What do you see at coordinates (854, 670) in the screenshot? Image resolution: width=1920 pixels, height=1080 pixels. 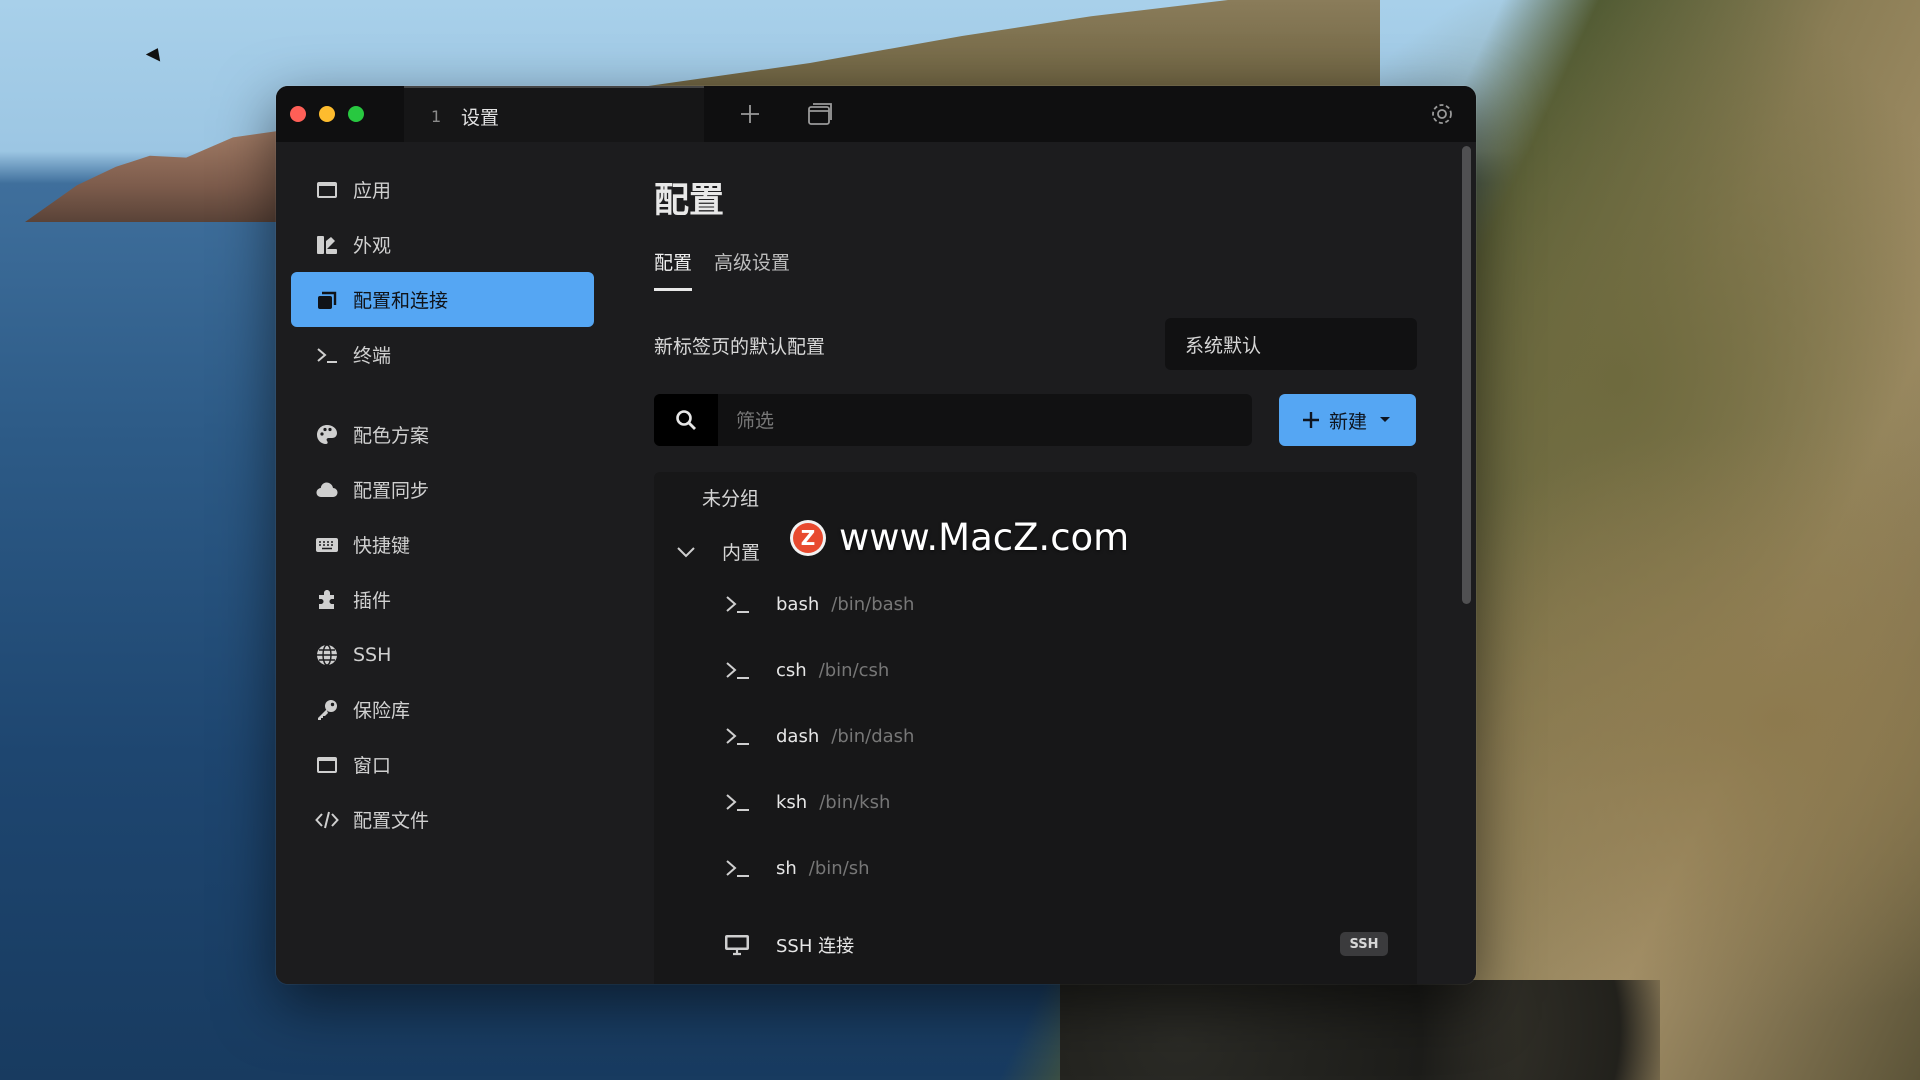 I see `profile-path: /bin/csh` at bounding box center [854, 670].